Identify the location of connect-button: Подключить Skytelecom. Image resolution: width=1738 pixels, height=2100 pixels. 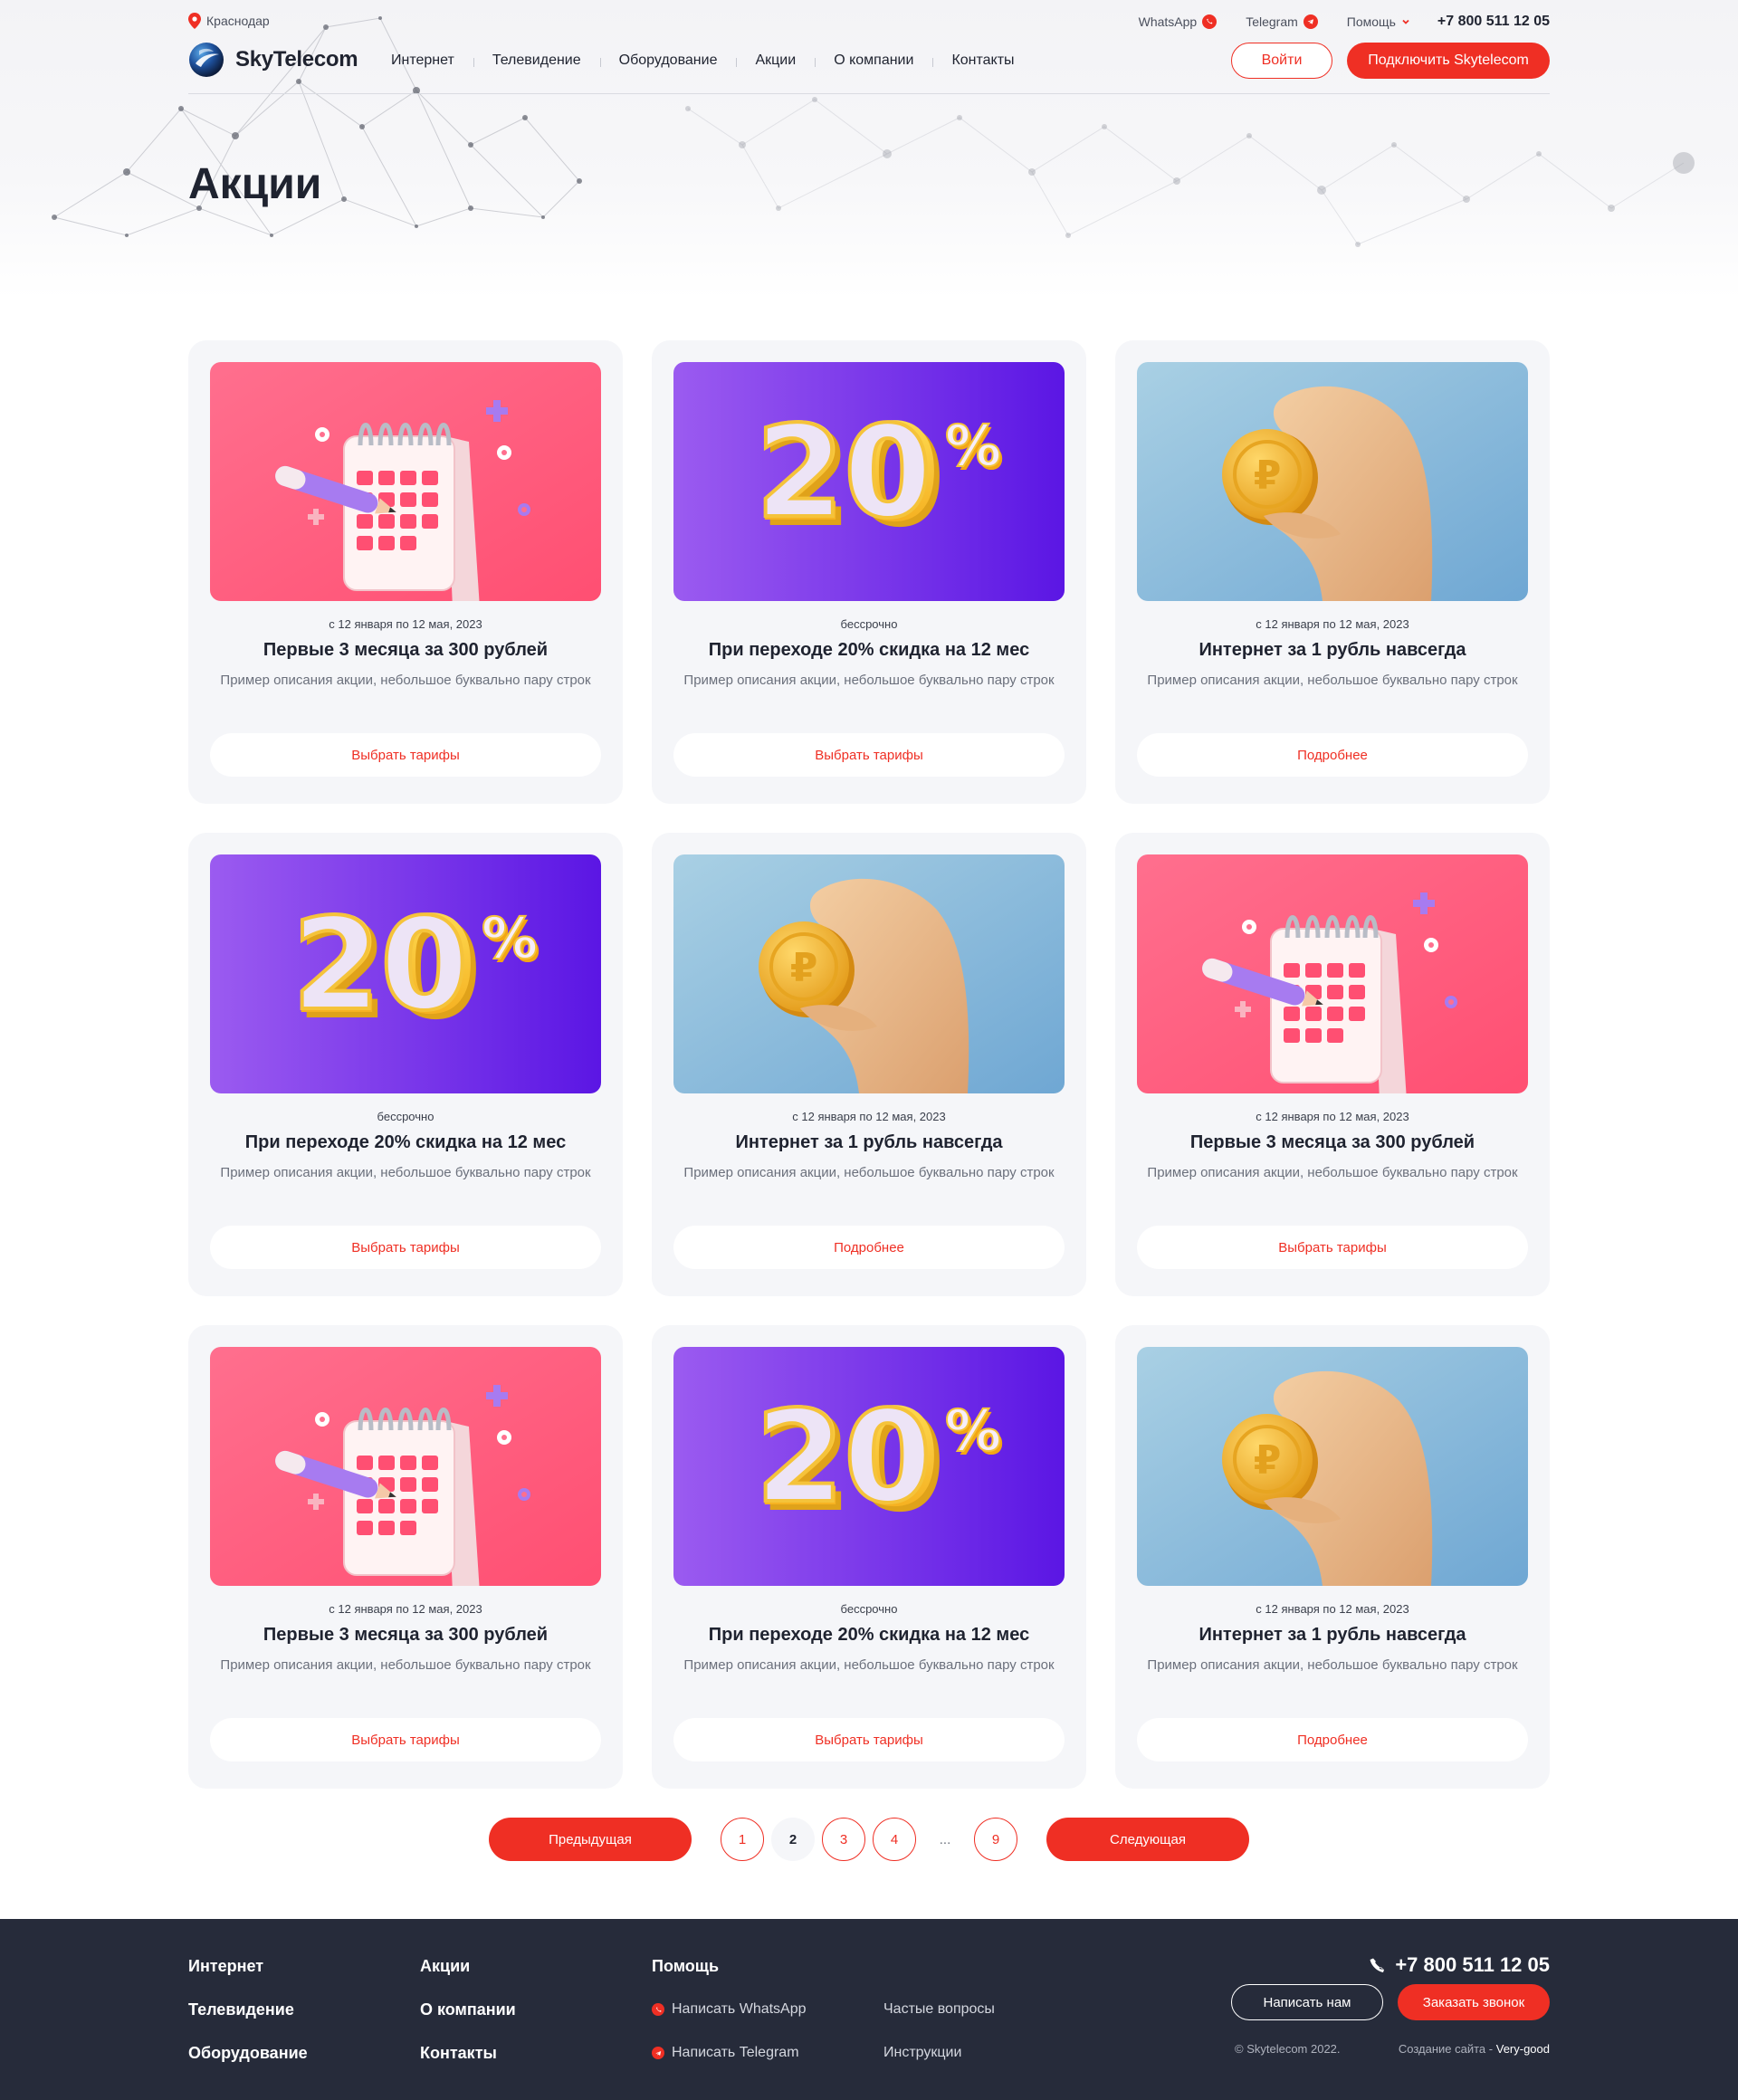
(1448, 61).